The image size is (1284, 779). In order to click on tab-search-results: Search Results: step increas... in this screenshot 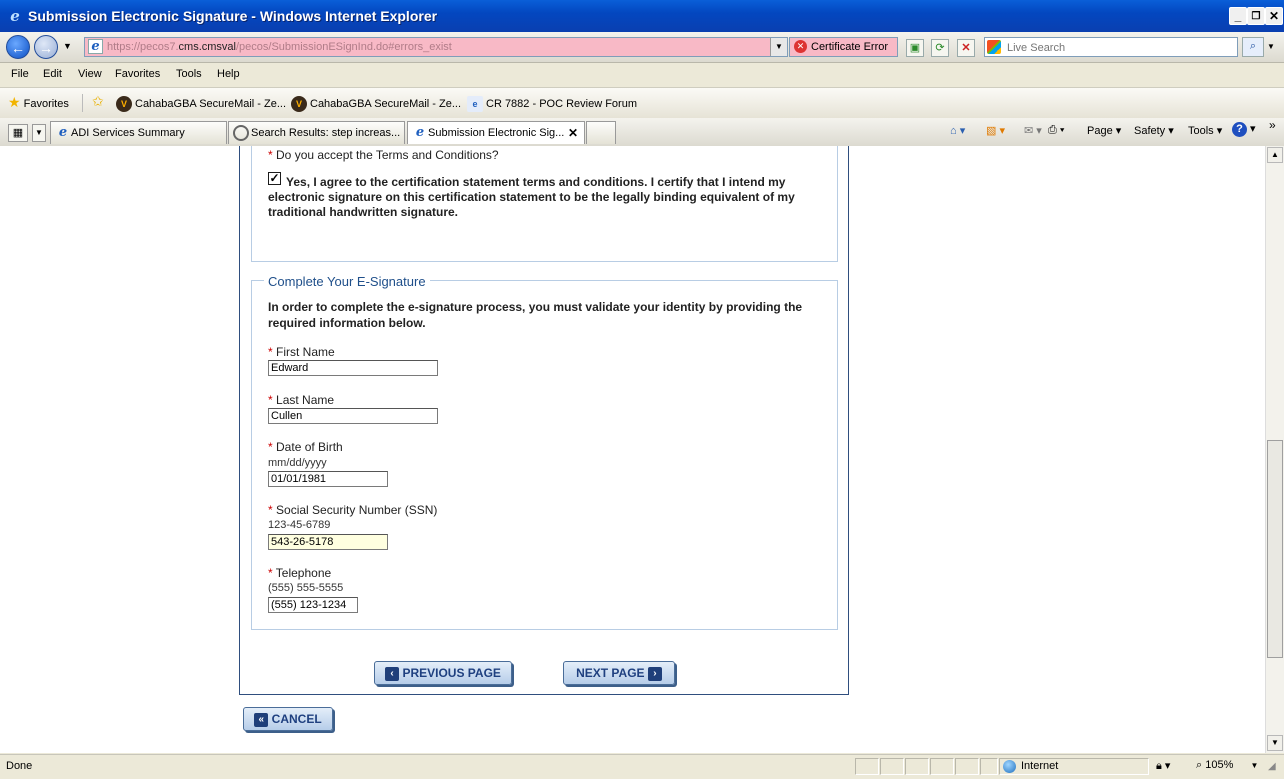, I will do `click(316, 132)`.